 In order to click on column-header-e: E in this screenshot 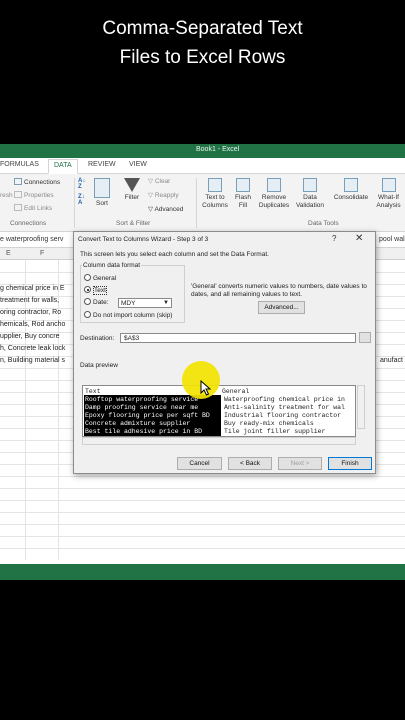, I will do `click(8, 253)`.